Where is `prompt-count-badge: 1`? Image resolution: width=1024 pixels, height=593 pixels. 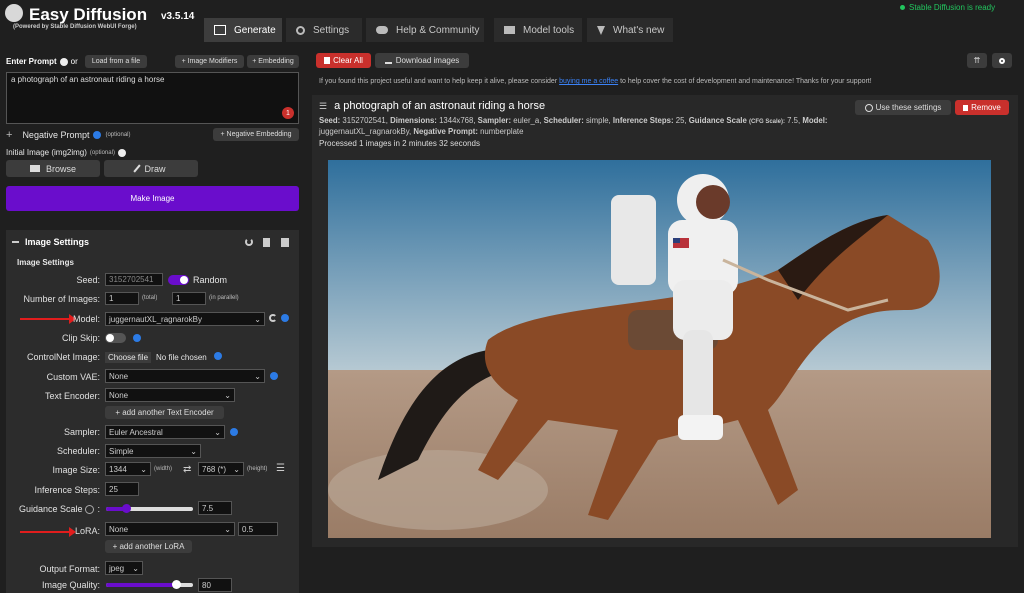 prompt-count-badge: 1 is located at coordinates (288, 113).